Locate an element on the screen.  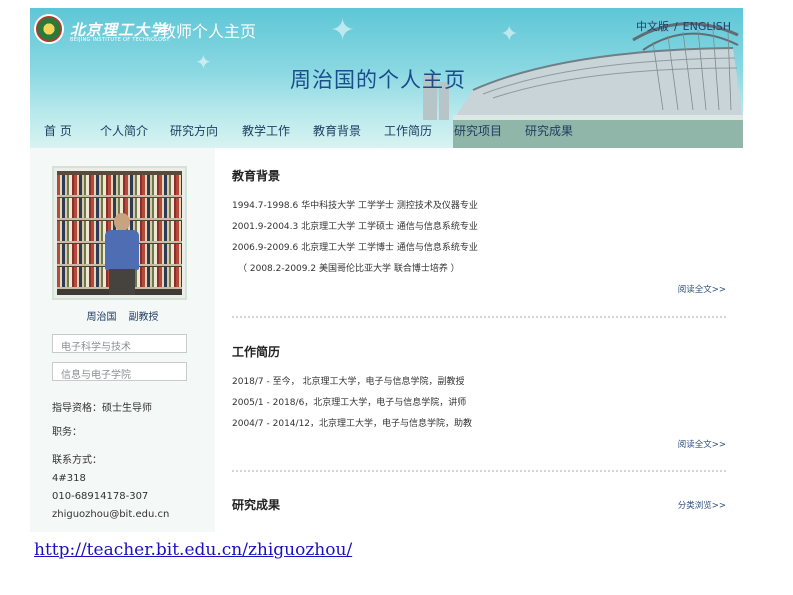
university-logo is located at coordinates (49, 29).